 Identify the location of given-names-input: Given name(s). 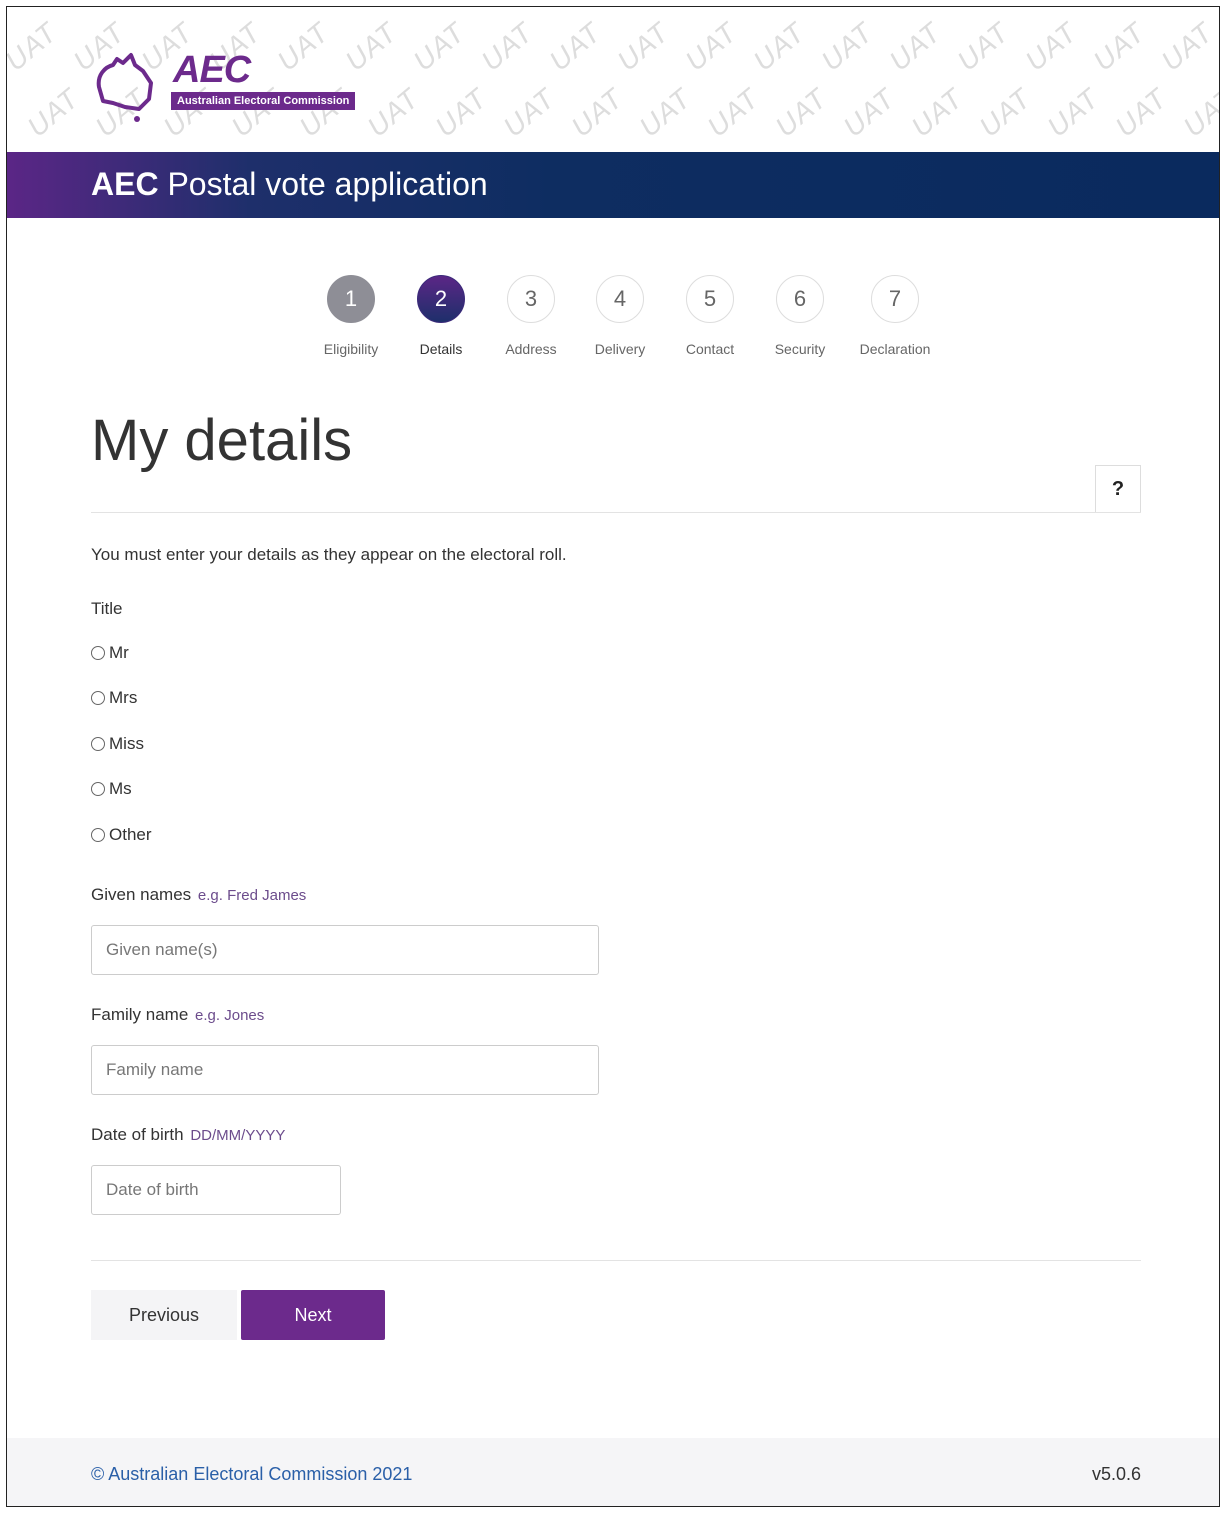
(345, 950).